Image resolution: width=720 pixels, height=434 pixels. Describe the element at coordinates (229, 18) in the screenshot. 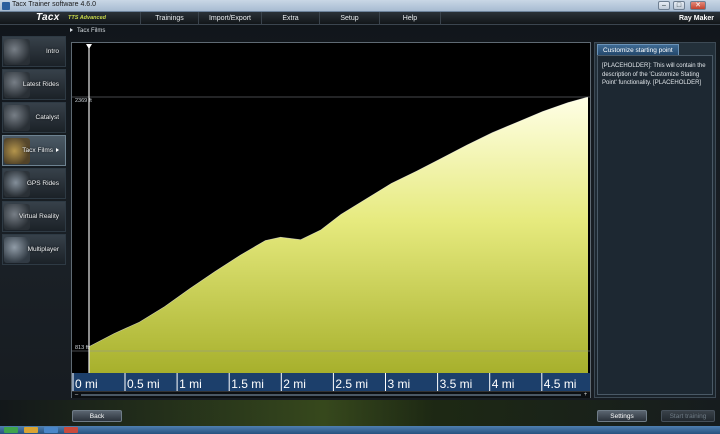

I see `menu-import-export: Import/Export` at that location.